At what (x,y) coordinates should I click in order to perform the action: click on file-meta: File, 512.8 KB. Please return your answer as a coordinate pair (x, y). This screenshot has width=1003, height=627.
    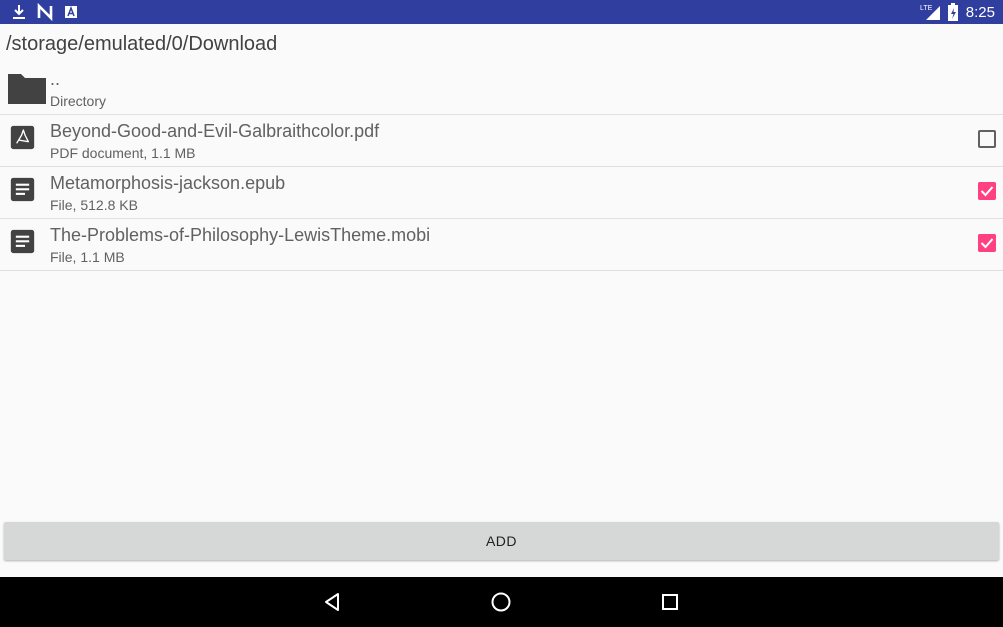
    Looking at the image, I should click on (94, 205).